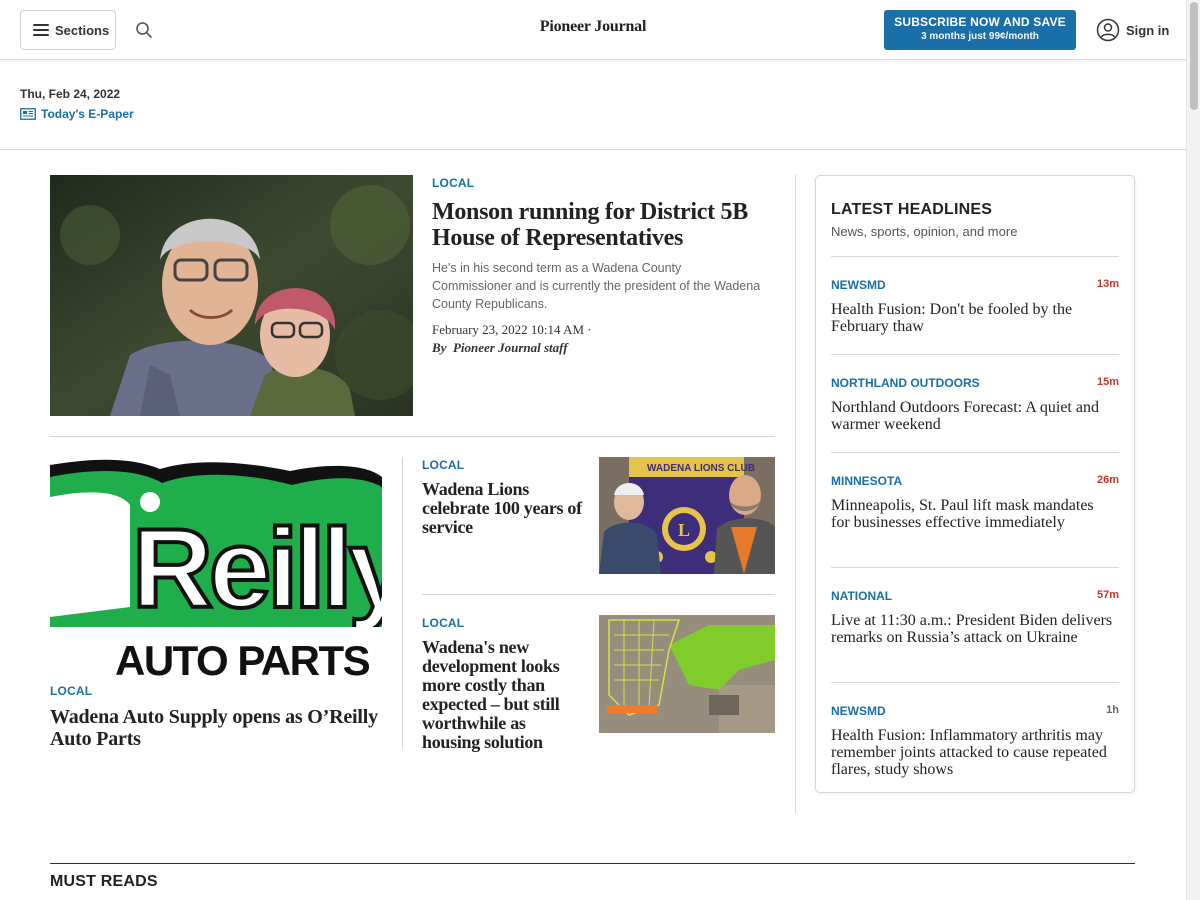  I want to click on oreilly-story-kicker: LOCAL, so click(71, 691).